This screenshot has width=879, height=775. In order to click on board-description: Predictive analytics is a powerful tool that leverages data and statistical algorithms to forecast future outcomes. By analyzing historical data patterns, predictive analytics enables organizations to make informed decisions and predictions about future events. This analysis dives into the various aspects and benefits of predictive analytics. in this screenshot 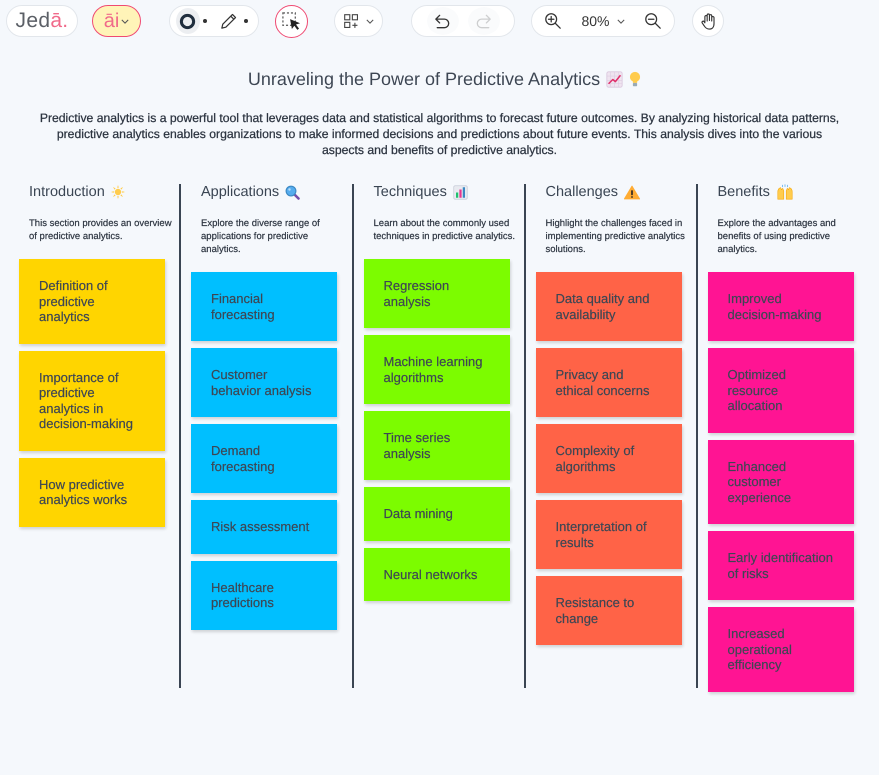, I will do `click(439, 134)`.